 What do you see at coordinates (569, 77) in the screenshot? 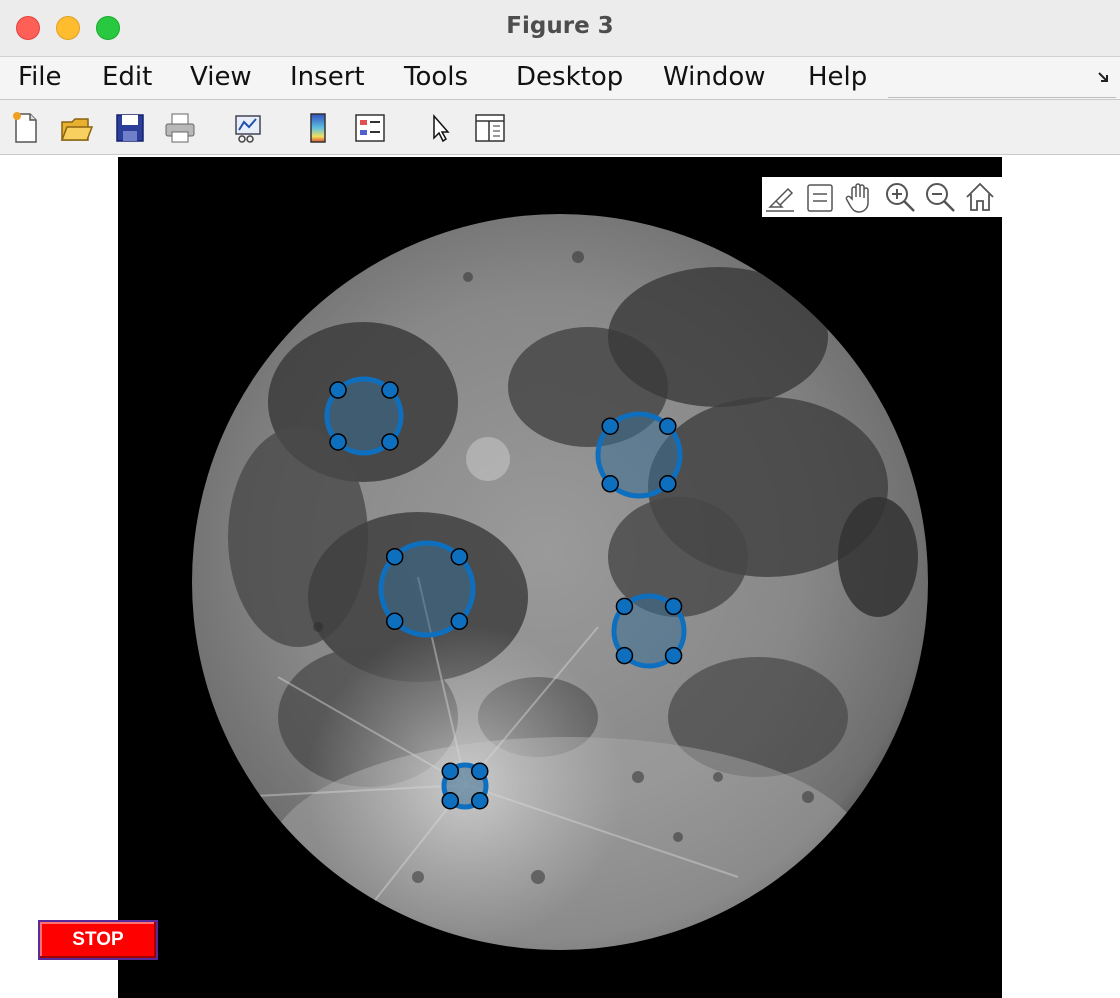
I see `menu-desktop: Desktop` at bounding box center [569, 77].